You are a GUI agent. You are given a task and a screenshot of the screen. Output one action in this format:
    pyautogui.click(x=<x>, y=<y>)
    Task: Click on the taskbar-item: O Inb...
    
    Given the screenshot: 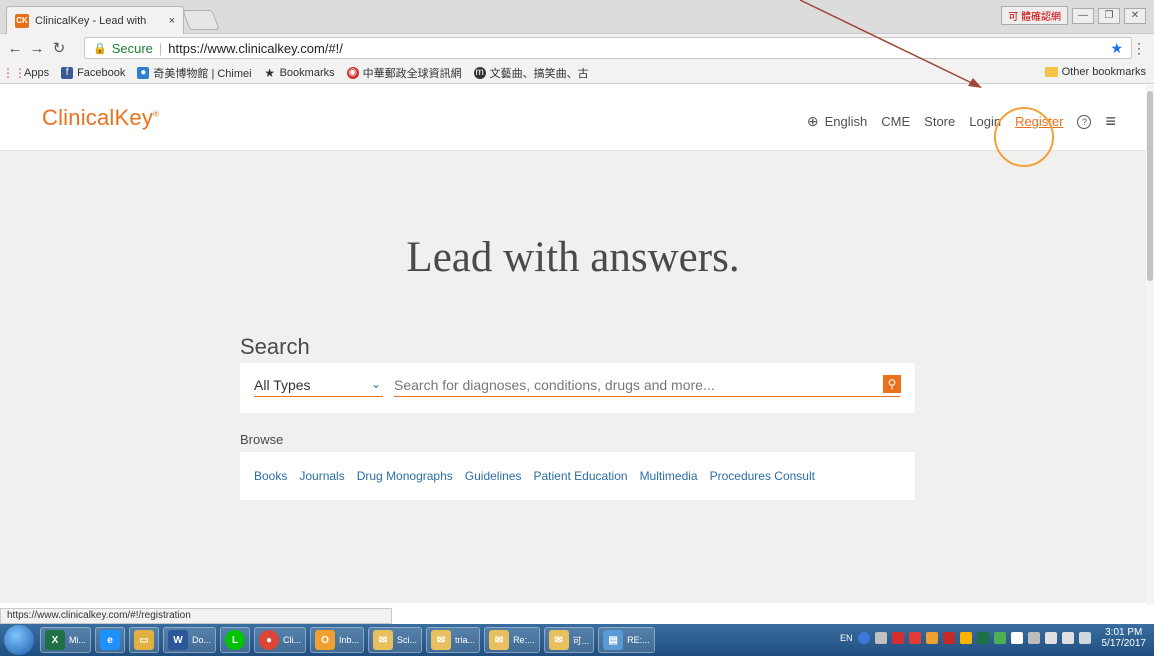 What is the action you would take?
    pyautogui.click(x=337, y=640)
    